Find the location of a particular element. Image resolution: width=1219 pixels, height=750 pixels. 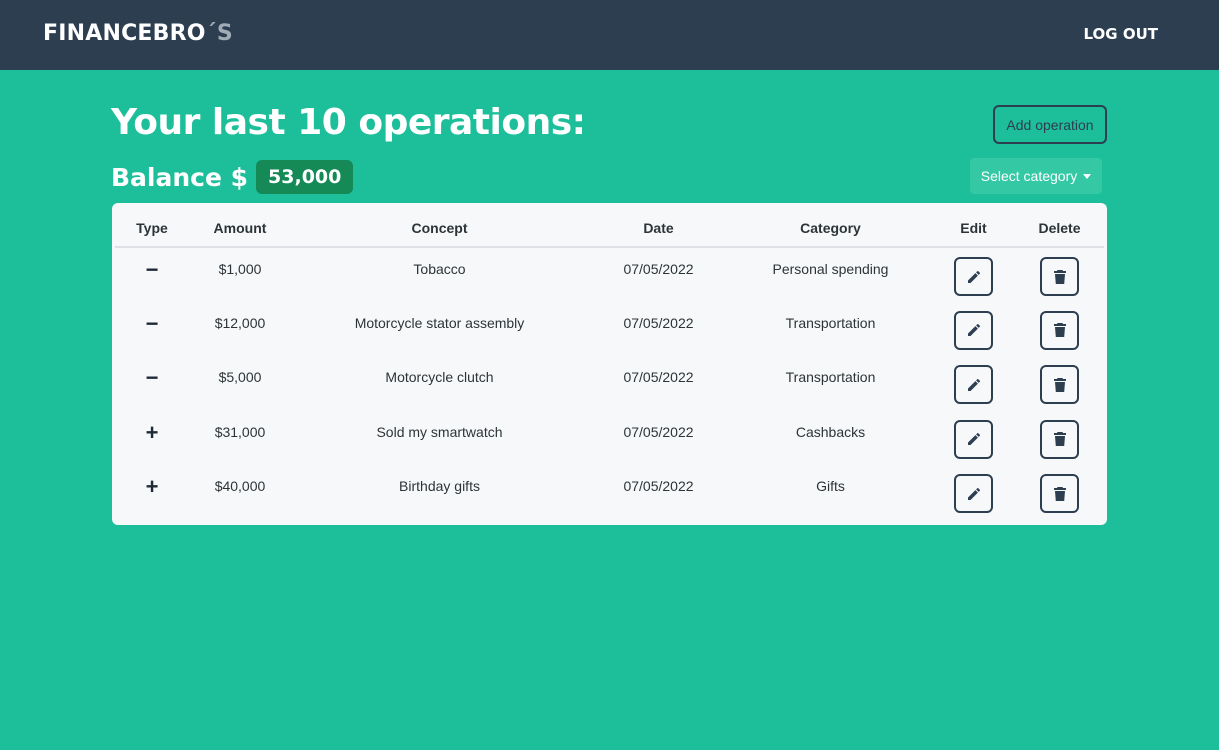

select-category-label: Select category is located at coordinates (1029, 176).